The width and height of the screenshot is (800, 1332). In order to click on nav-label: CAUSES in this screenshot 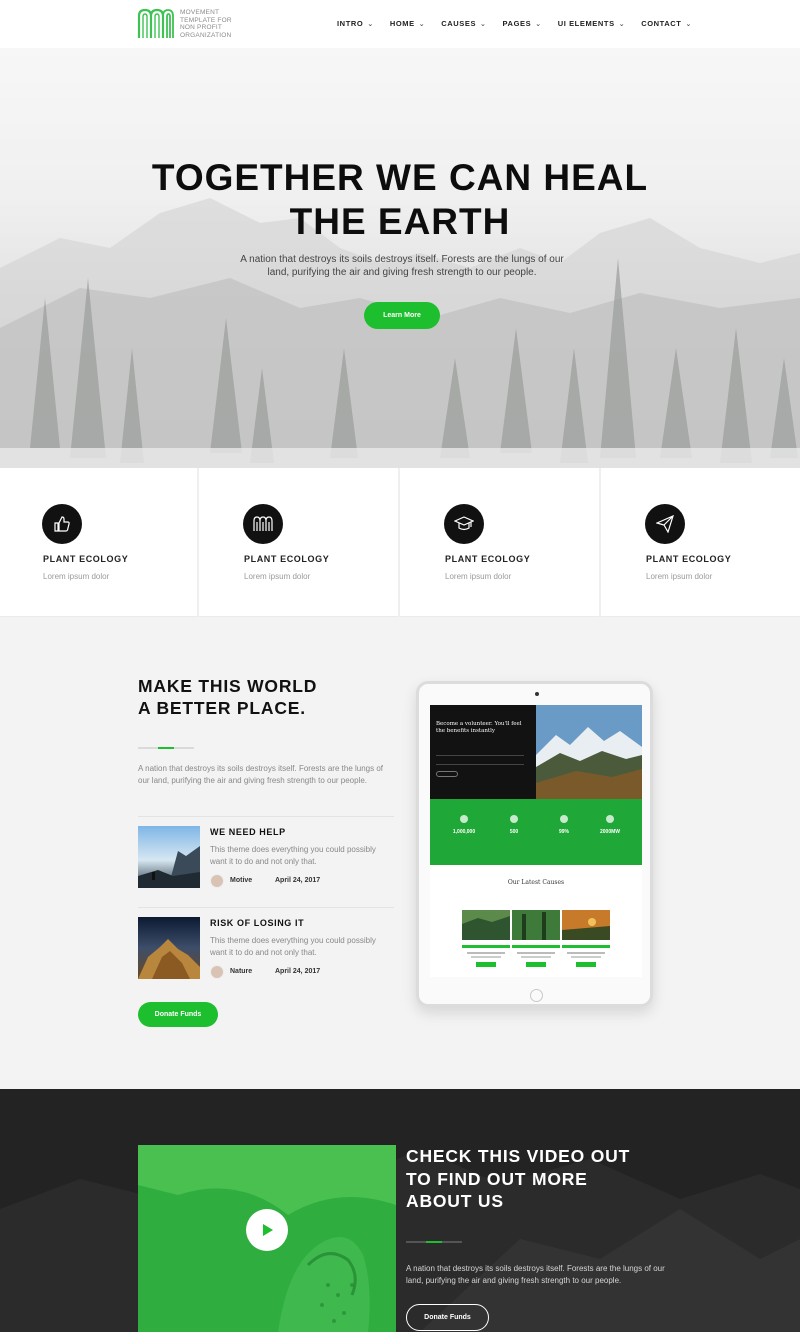, I will do `click(459, 23)`.